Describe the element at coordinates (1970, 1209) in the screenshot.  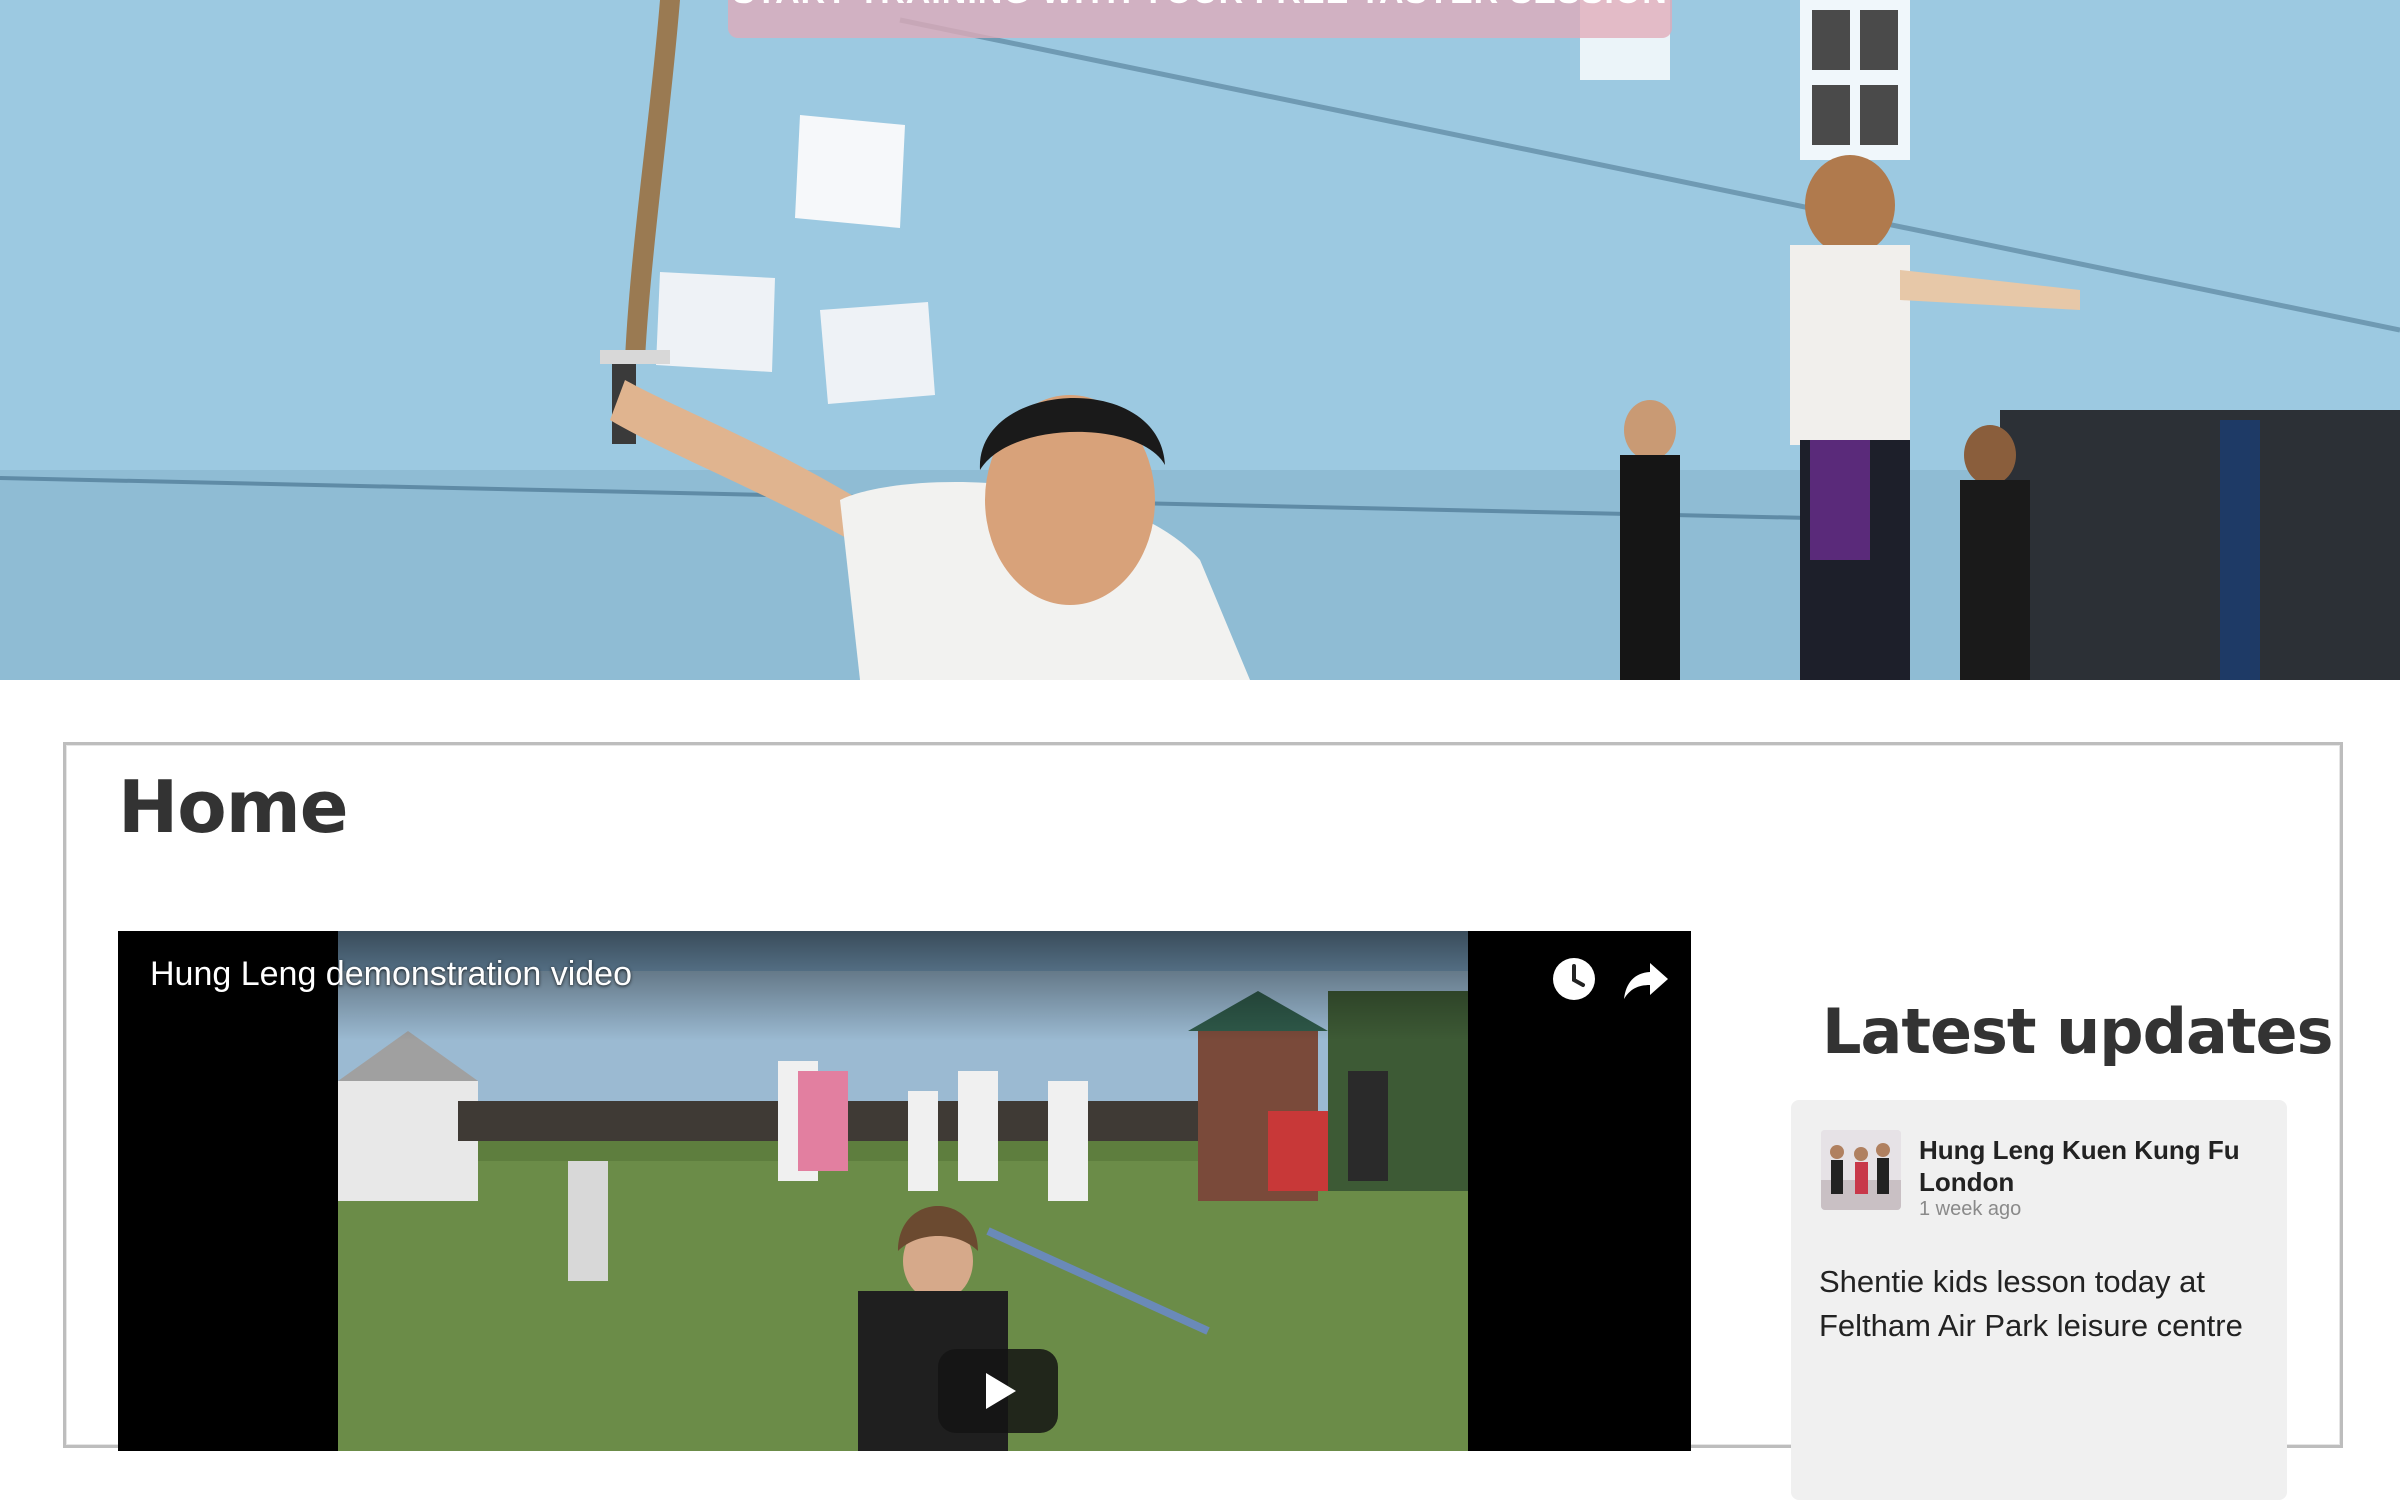
I see `update-timestamp: 1 week ago` at that location.